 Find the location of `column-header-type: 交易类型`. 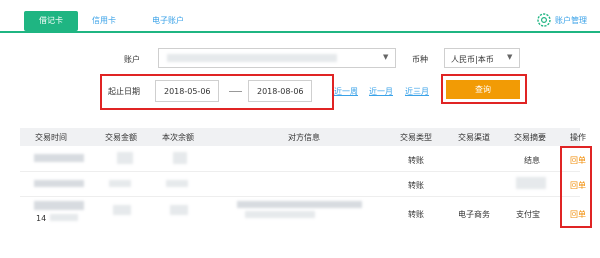

column-header-type: 交易类型 is located at coordinates (416, 137).